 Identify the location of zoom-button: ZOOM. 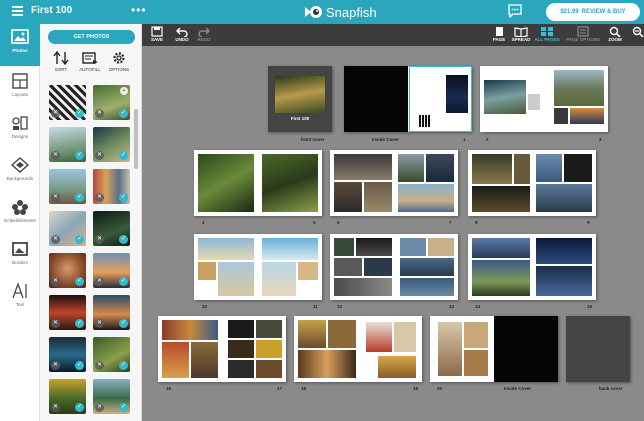
(615, 34).